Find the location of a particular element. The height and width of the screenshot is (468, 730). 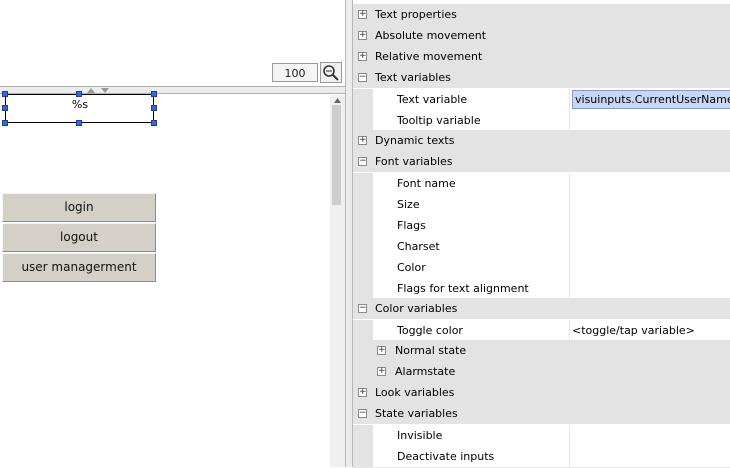

property-group-row: + Look variables is located at coordinates (541, 392).